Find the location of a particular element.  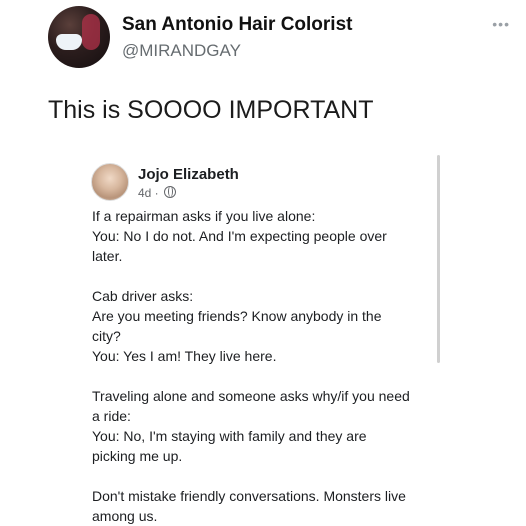

post-line: later. is located at coordinates (107, 256).